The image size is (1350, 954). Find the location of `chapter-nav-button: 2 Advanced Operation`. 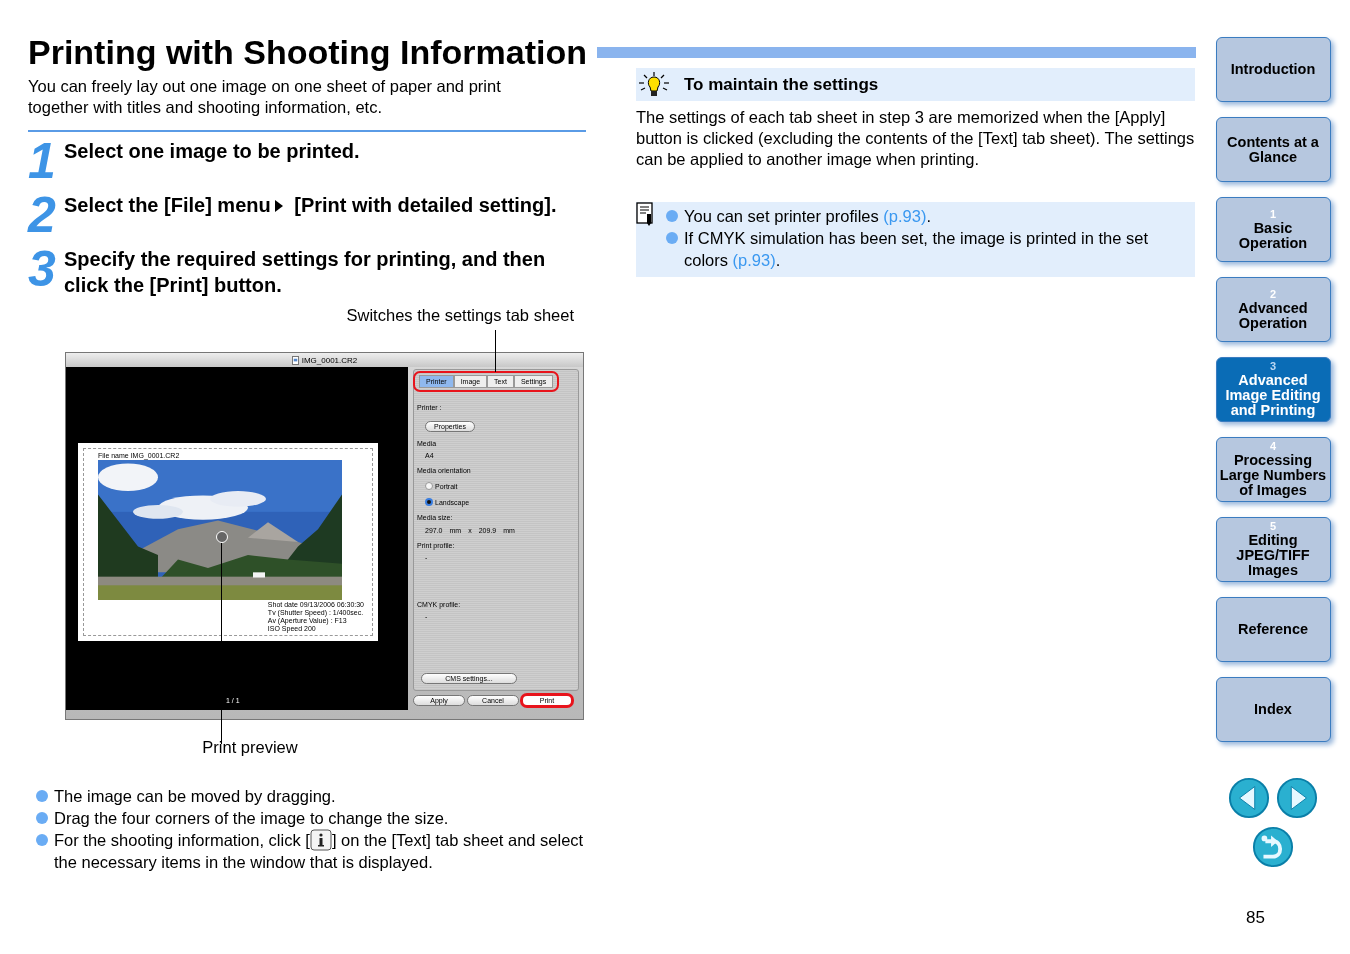

chapter-nav-button: 2 Advanced Operation is located at coordinates (1273, 309).